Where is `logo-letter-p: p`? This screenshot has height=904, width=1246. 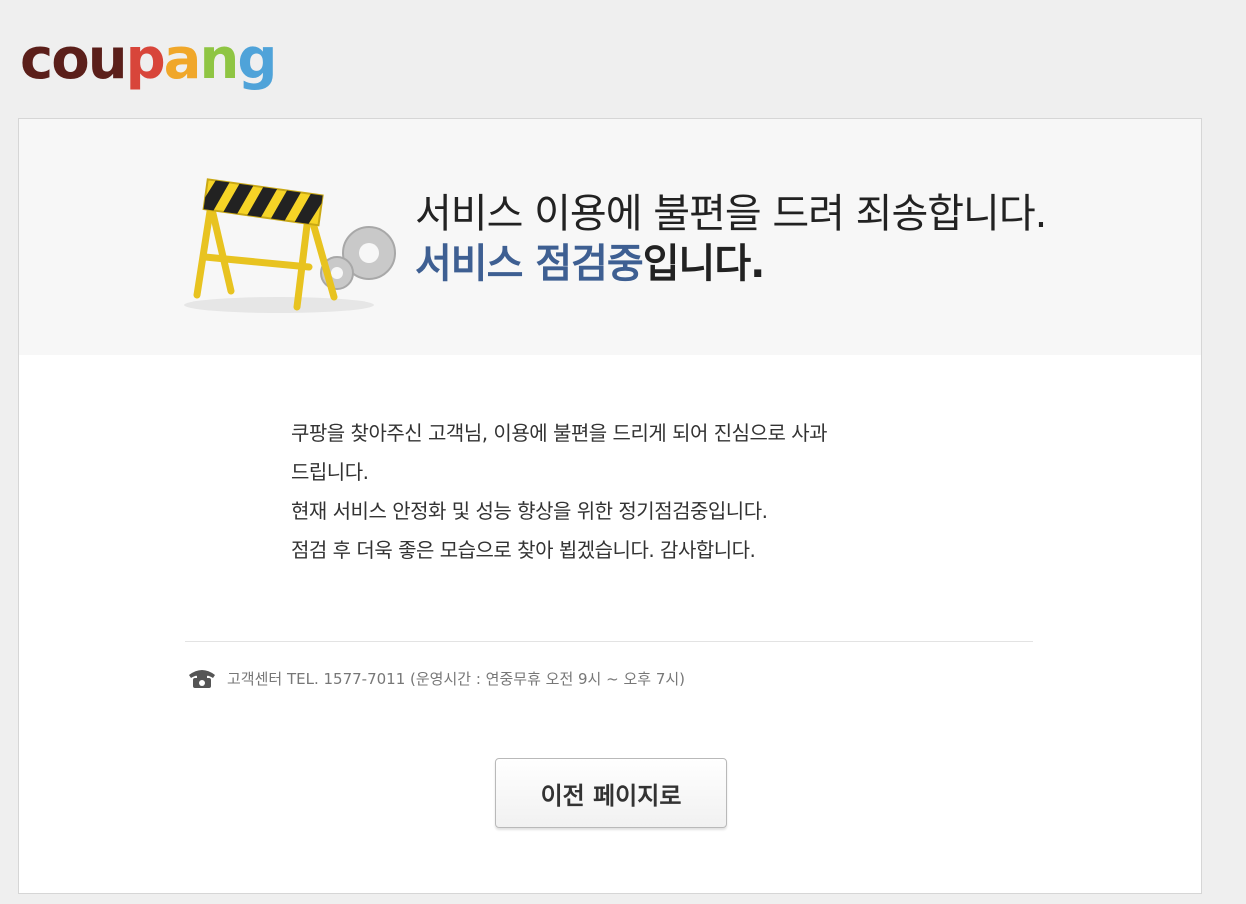 logo-letter-p: p is located at coordinates (145, 59).